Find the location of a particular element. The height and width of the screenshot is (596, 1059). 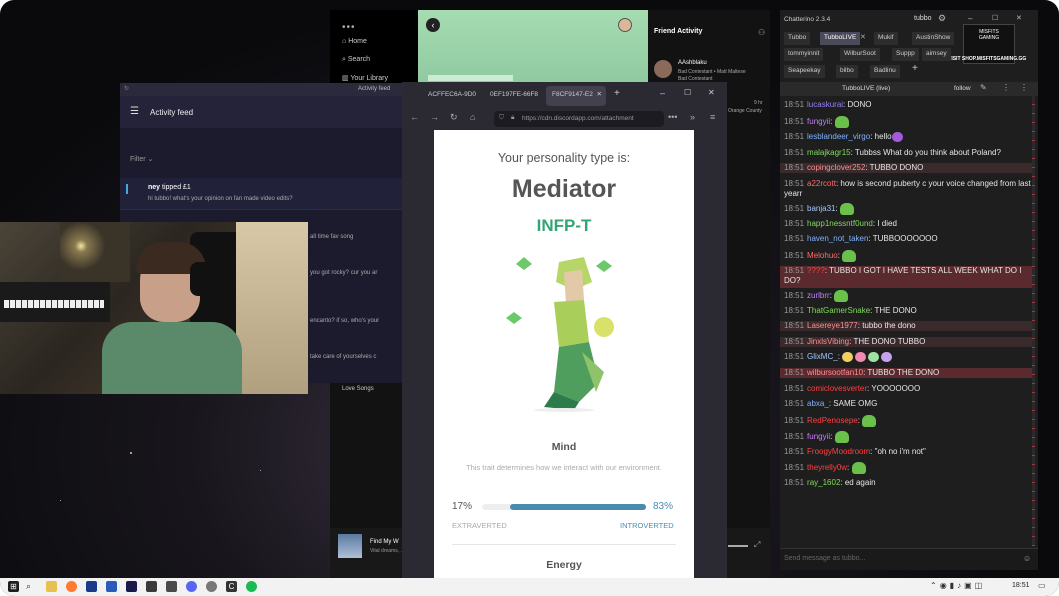

follow-button: follow is located at coordinates (962, 88).